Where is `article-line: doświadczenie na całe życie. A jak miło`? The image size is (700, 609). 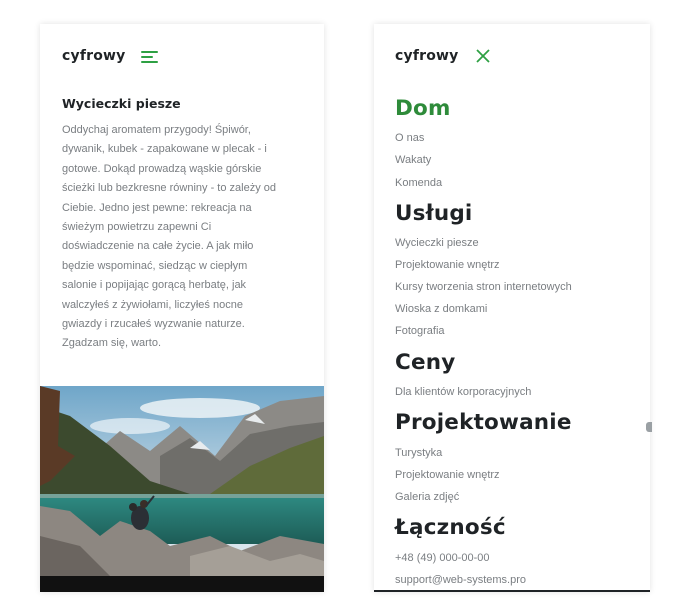
article-line: doświadczenie na całe życie. A jak miło is located at coordinates (158, 246).